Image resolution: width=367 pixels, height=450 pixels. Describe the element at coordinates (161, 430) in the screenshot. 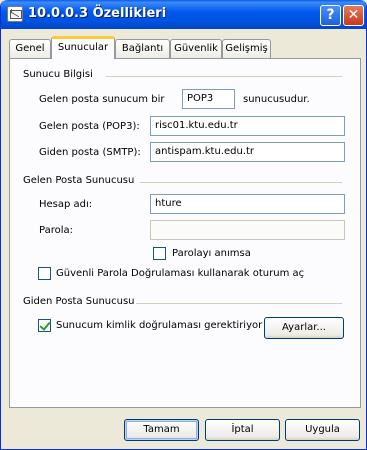

I see `ok-button: Tamam` at that location.